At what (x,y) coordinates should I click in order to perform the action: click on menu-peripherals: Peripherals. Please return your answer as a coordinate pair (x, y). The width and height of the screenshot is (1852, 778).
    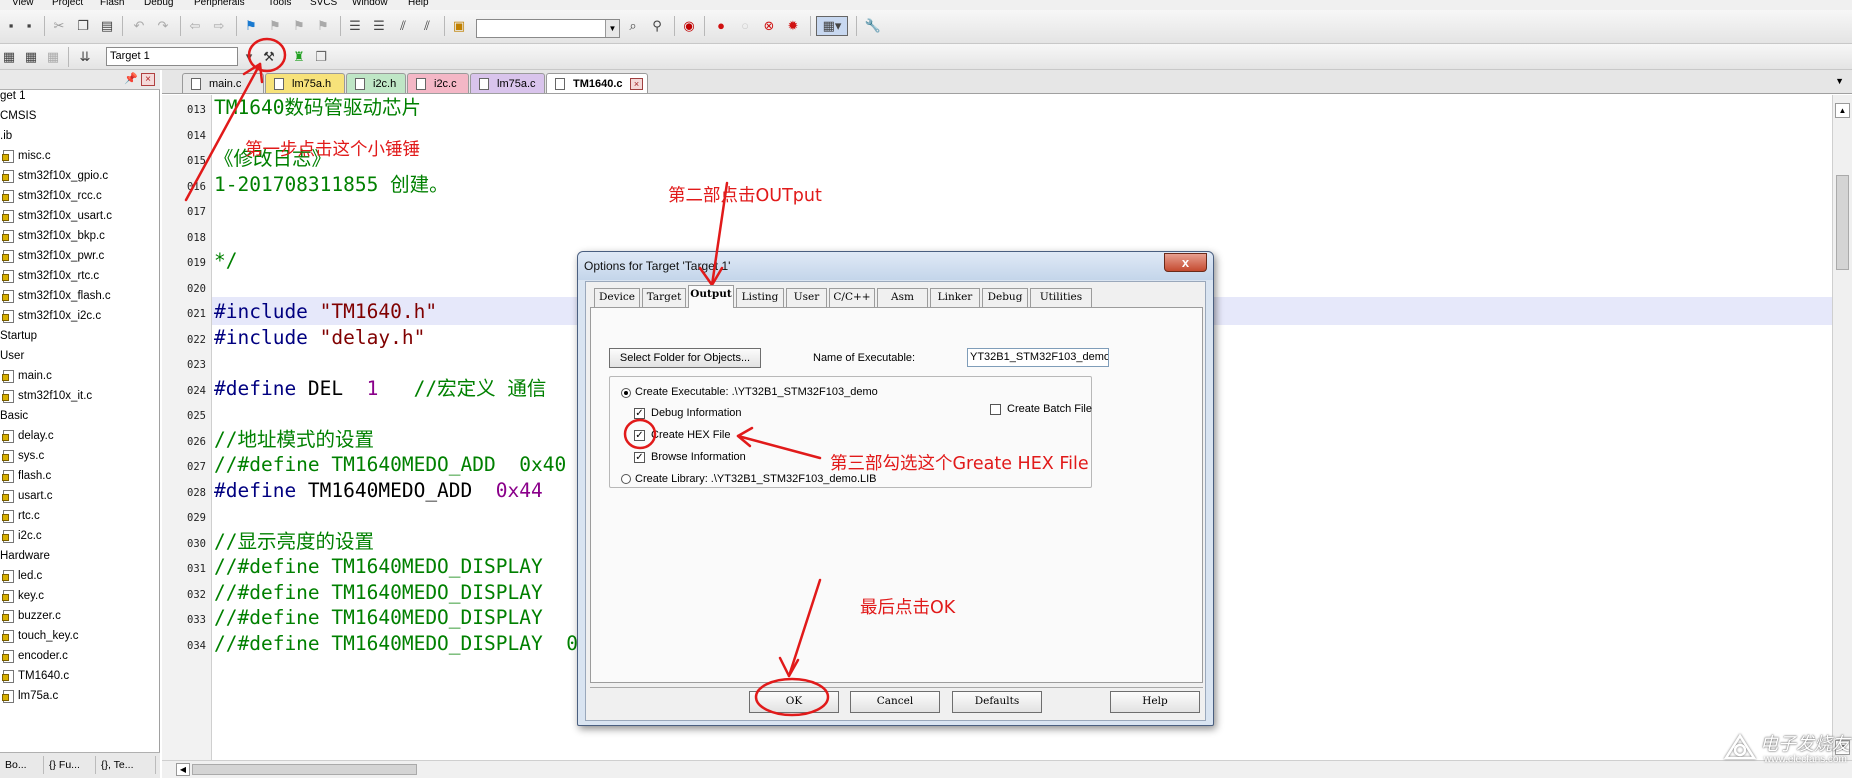
    Looking at the image, I should click on (219, 4).